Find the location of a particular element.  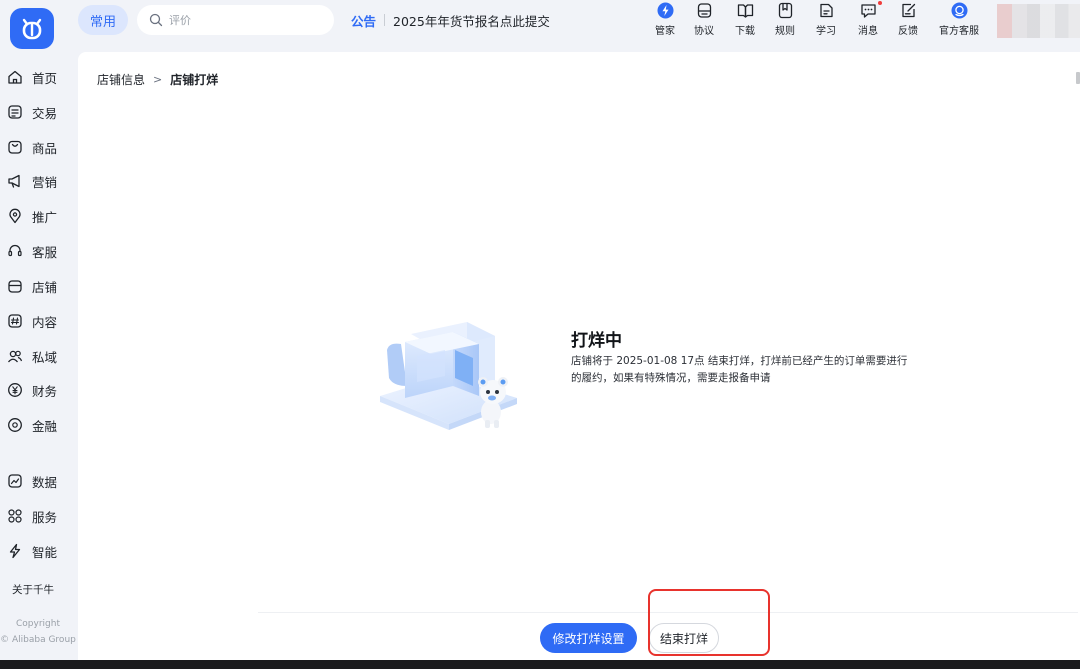

coin-icon is located at coordinates (15, 425).